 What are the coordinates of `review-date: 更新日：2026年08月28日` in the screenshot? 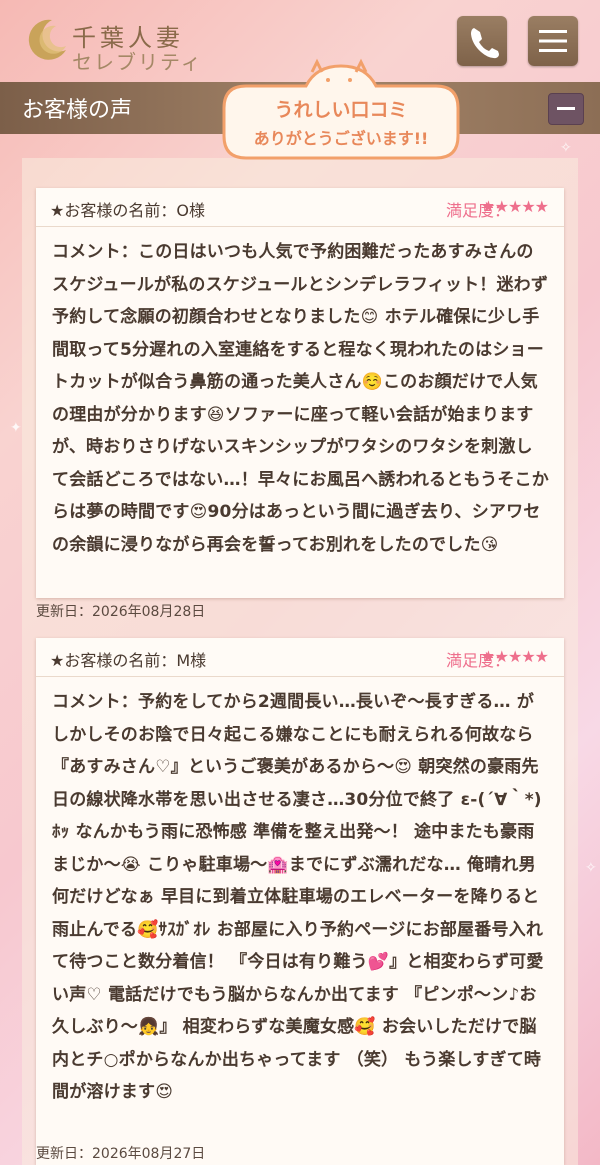 It's located at (121, 612).